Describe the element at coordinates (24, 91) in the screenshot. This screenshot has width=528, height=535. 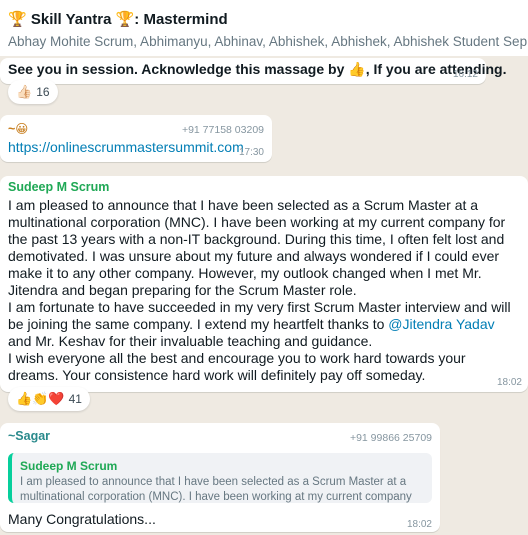
I see `thumbs-up-icon: 👍🏻` at that location.